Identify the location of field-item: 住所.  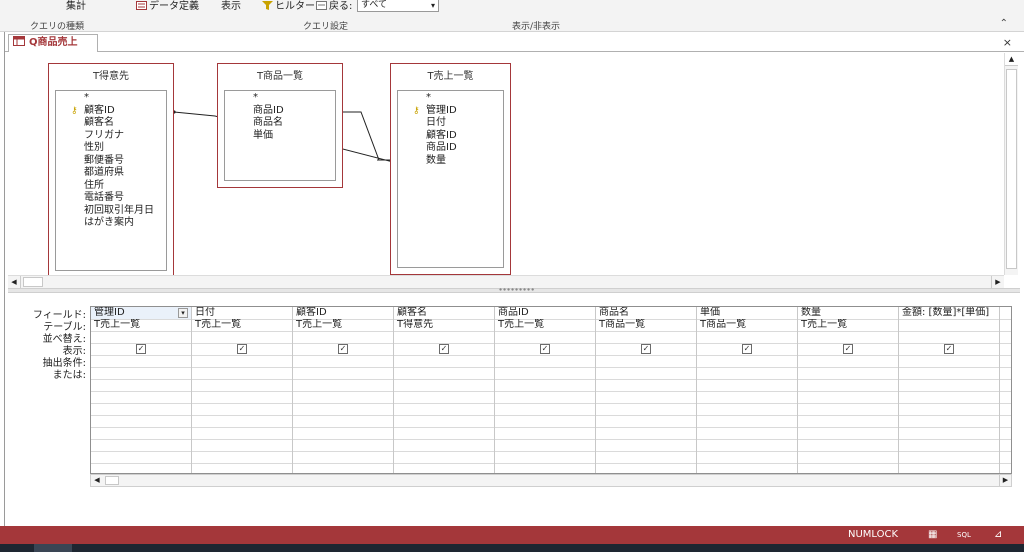
(111, 186).